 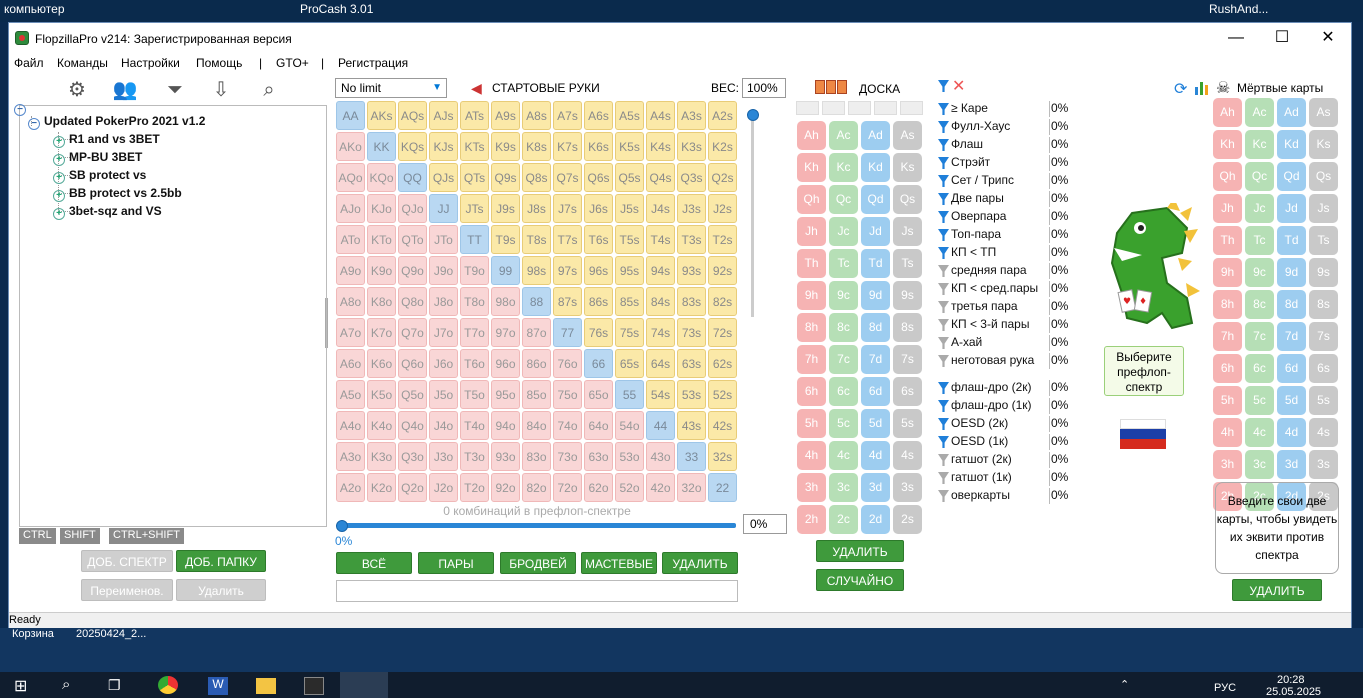 I want to click on filter-name: OESD (1к), so click(x=979, y=441).